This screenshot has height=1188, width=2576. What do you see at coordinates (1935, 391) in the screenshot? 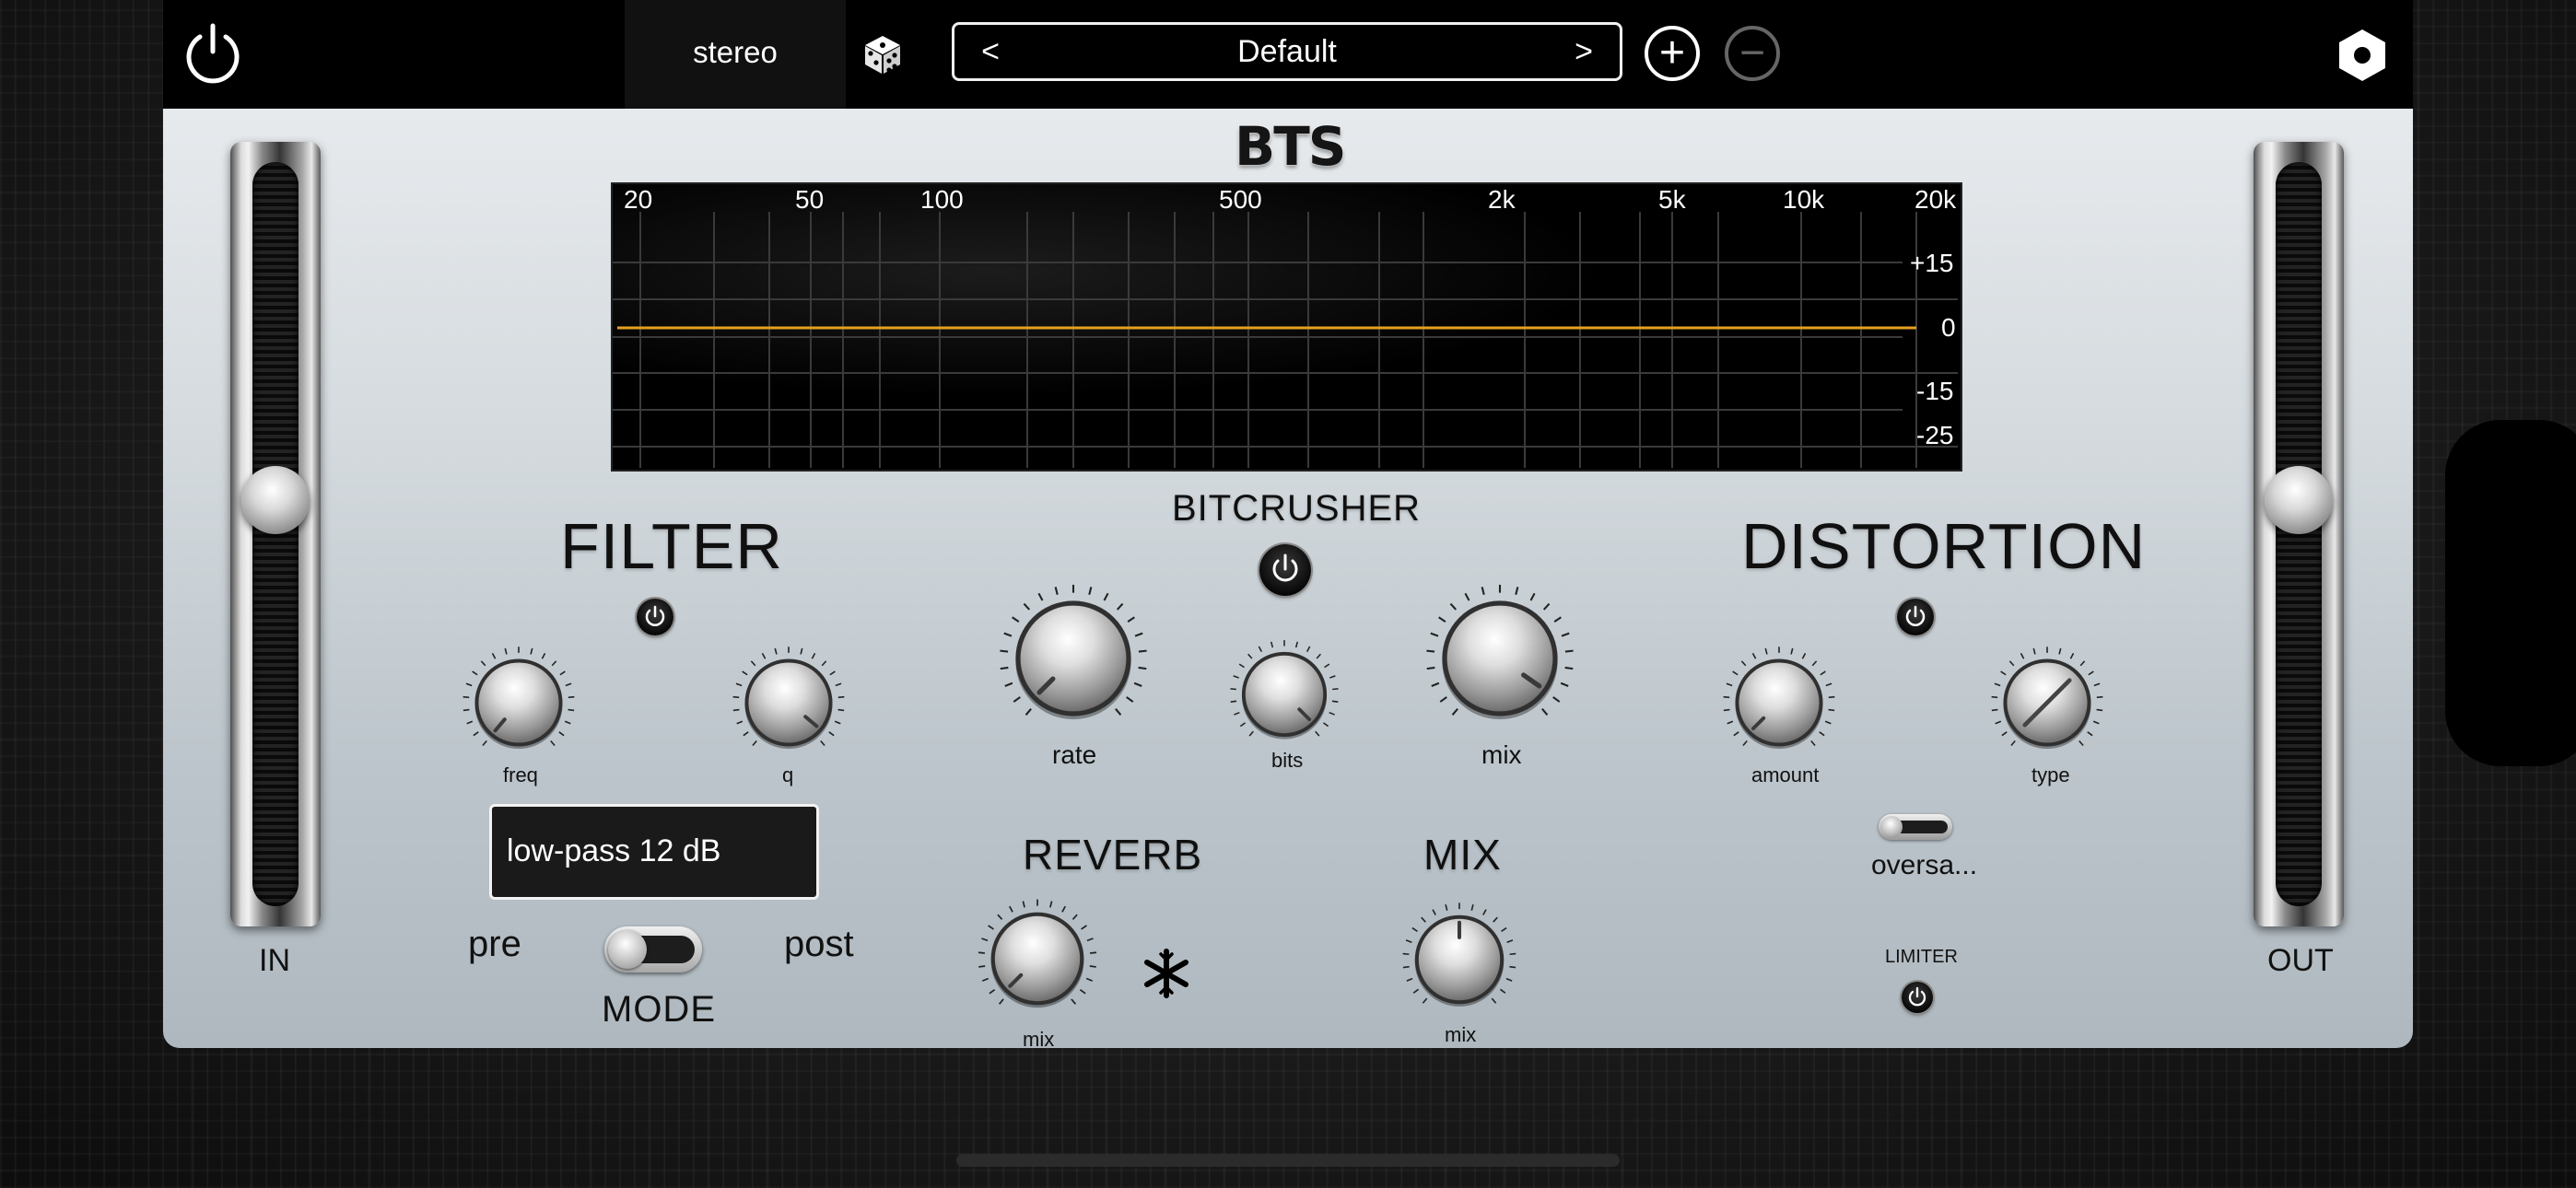
I see `eq-gain-label: -15` at bounding box center [1935, 391].